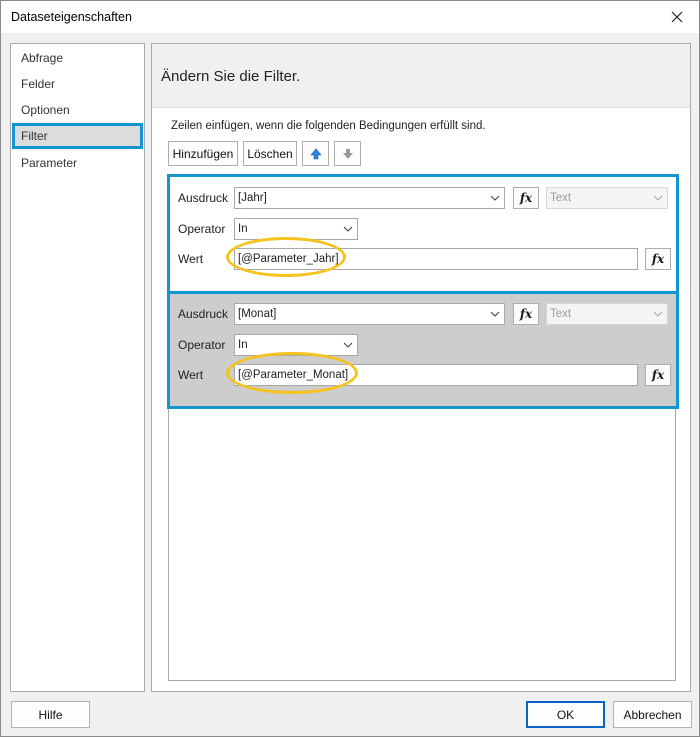 The image size is (700, 737). I want to click on value-input: [@Parameter_Jahr], so click(436, 259).